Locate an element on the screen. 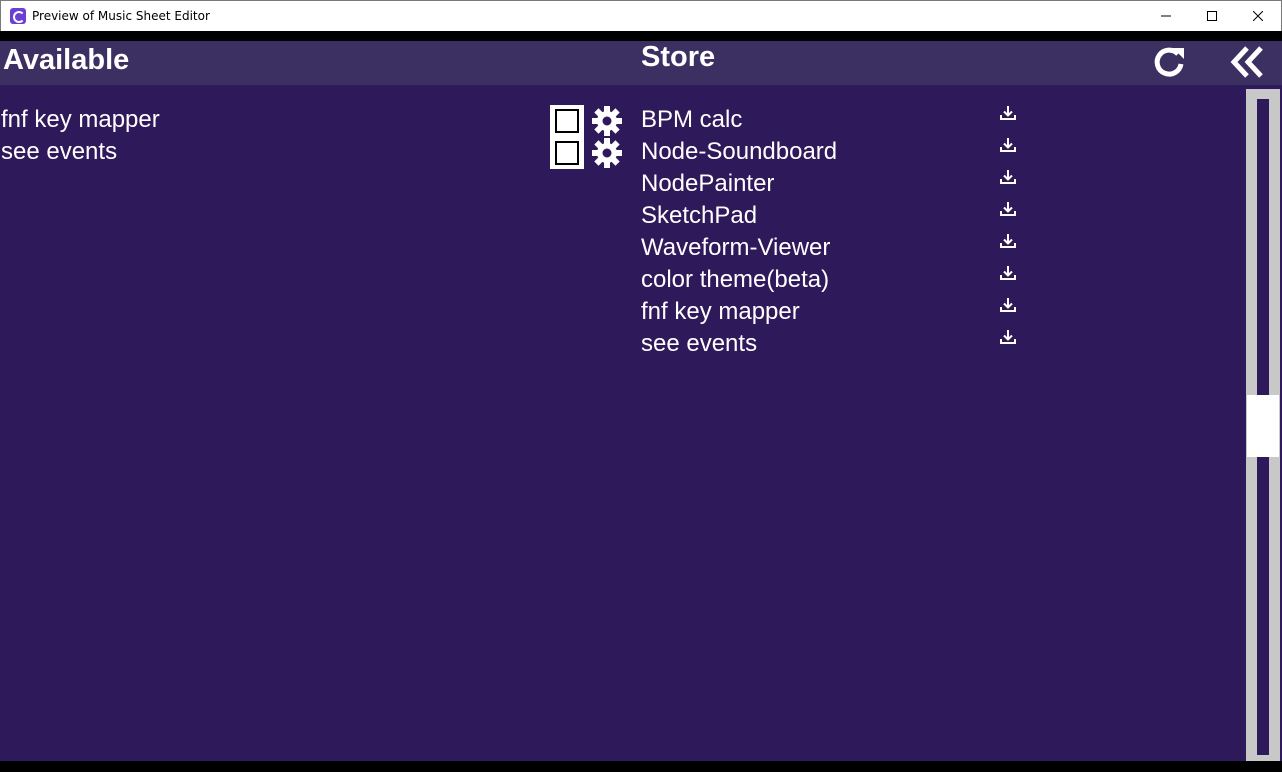  collapse-button is located at coordinates (1248, 62).